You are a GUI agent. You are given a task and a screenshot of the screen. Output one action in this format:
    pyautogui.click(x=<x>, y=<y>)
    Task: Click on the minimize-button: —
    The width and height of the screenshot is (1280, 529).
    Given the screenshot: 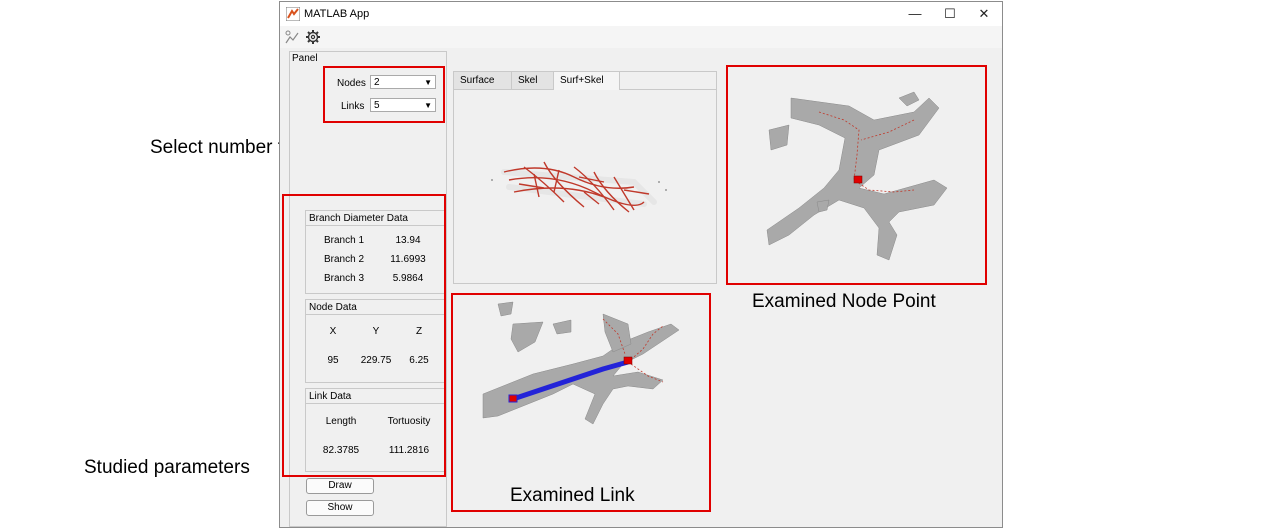 What is the action you would take?
    pyautogui.click(x=915, y=14)
    